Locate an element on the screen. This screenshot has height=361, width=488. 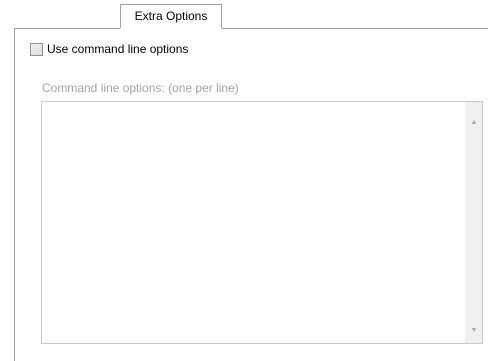
tab-strip-line-left is located at coordinates (67, 28).